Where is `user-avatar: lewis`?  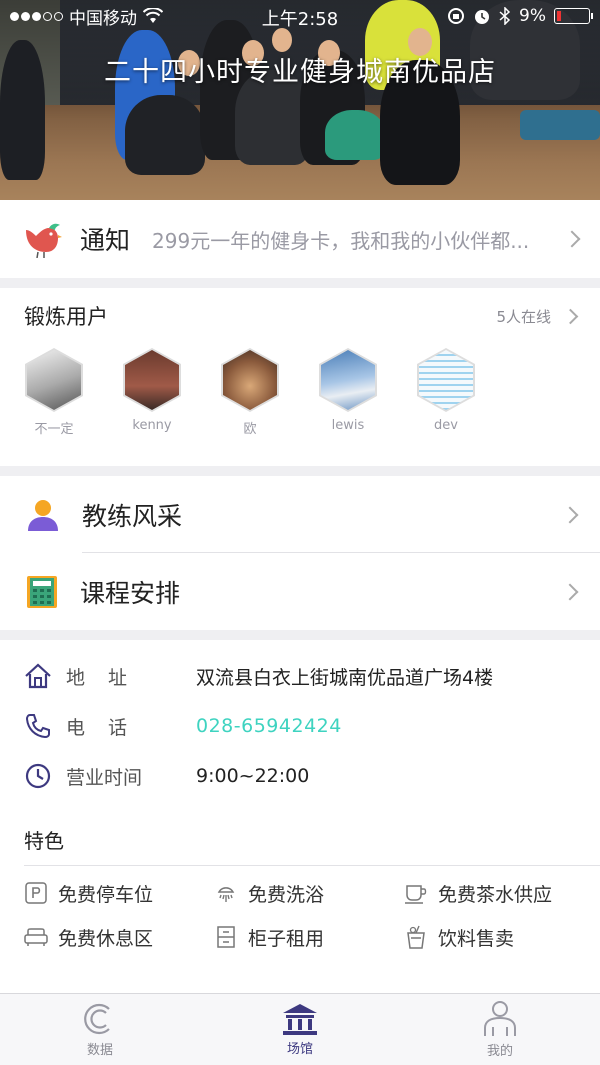 user-avatar: lewis is located at coordinates (348, 392).